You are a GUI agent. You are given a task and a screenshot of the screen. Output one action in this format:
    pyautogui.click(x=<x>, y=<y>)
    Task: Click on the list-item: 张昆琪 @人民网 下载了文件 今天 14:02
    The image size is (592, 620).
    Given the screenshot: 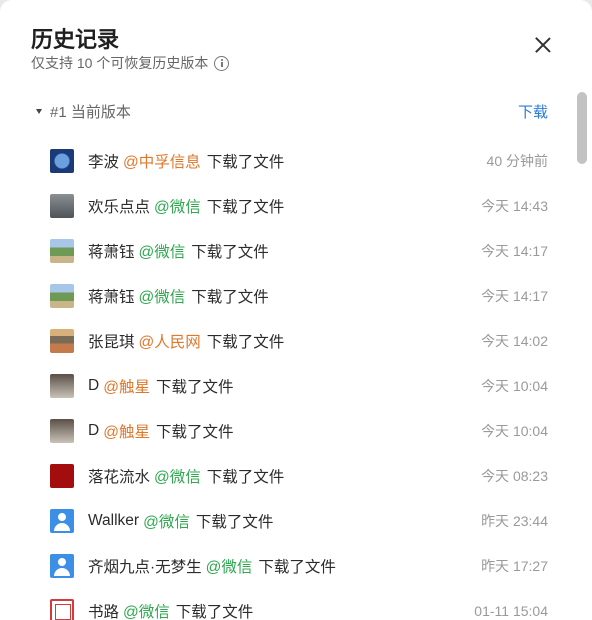 What is the action you would take?
    pyautogui.click(x=299, y=340)
    